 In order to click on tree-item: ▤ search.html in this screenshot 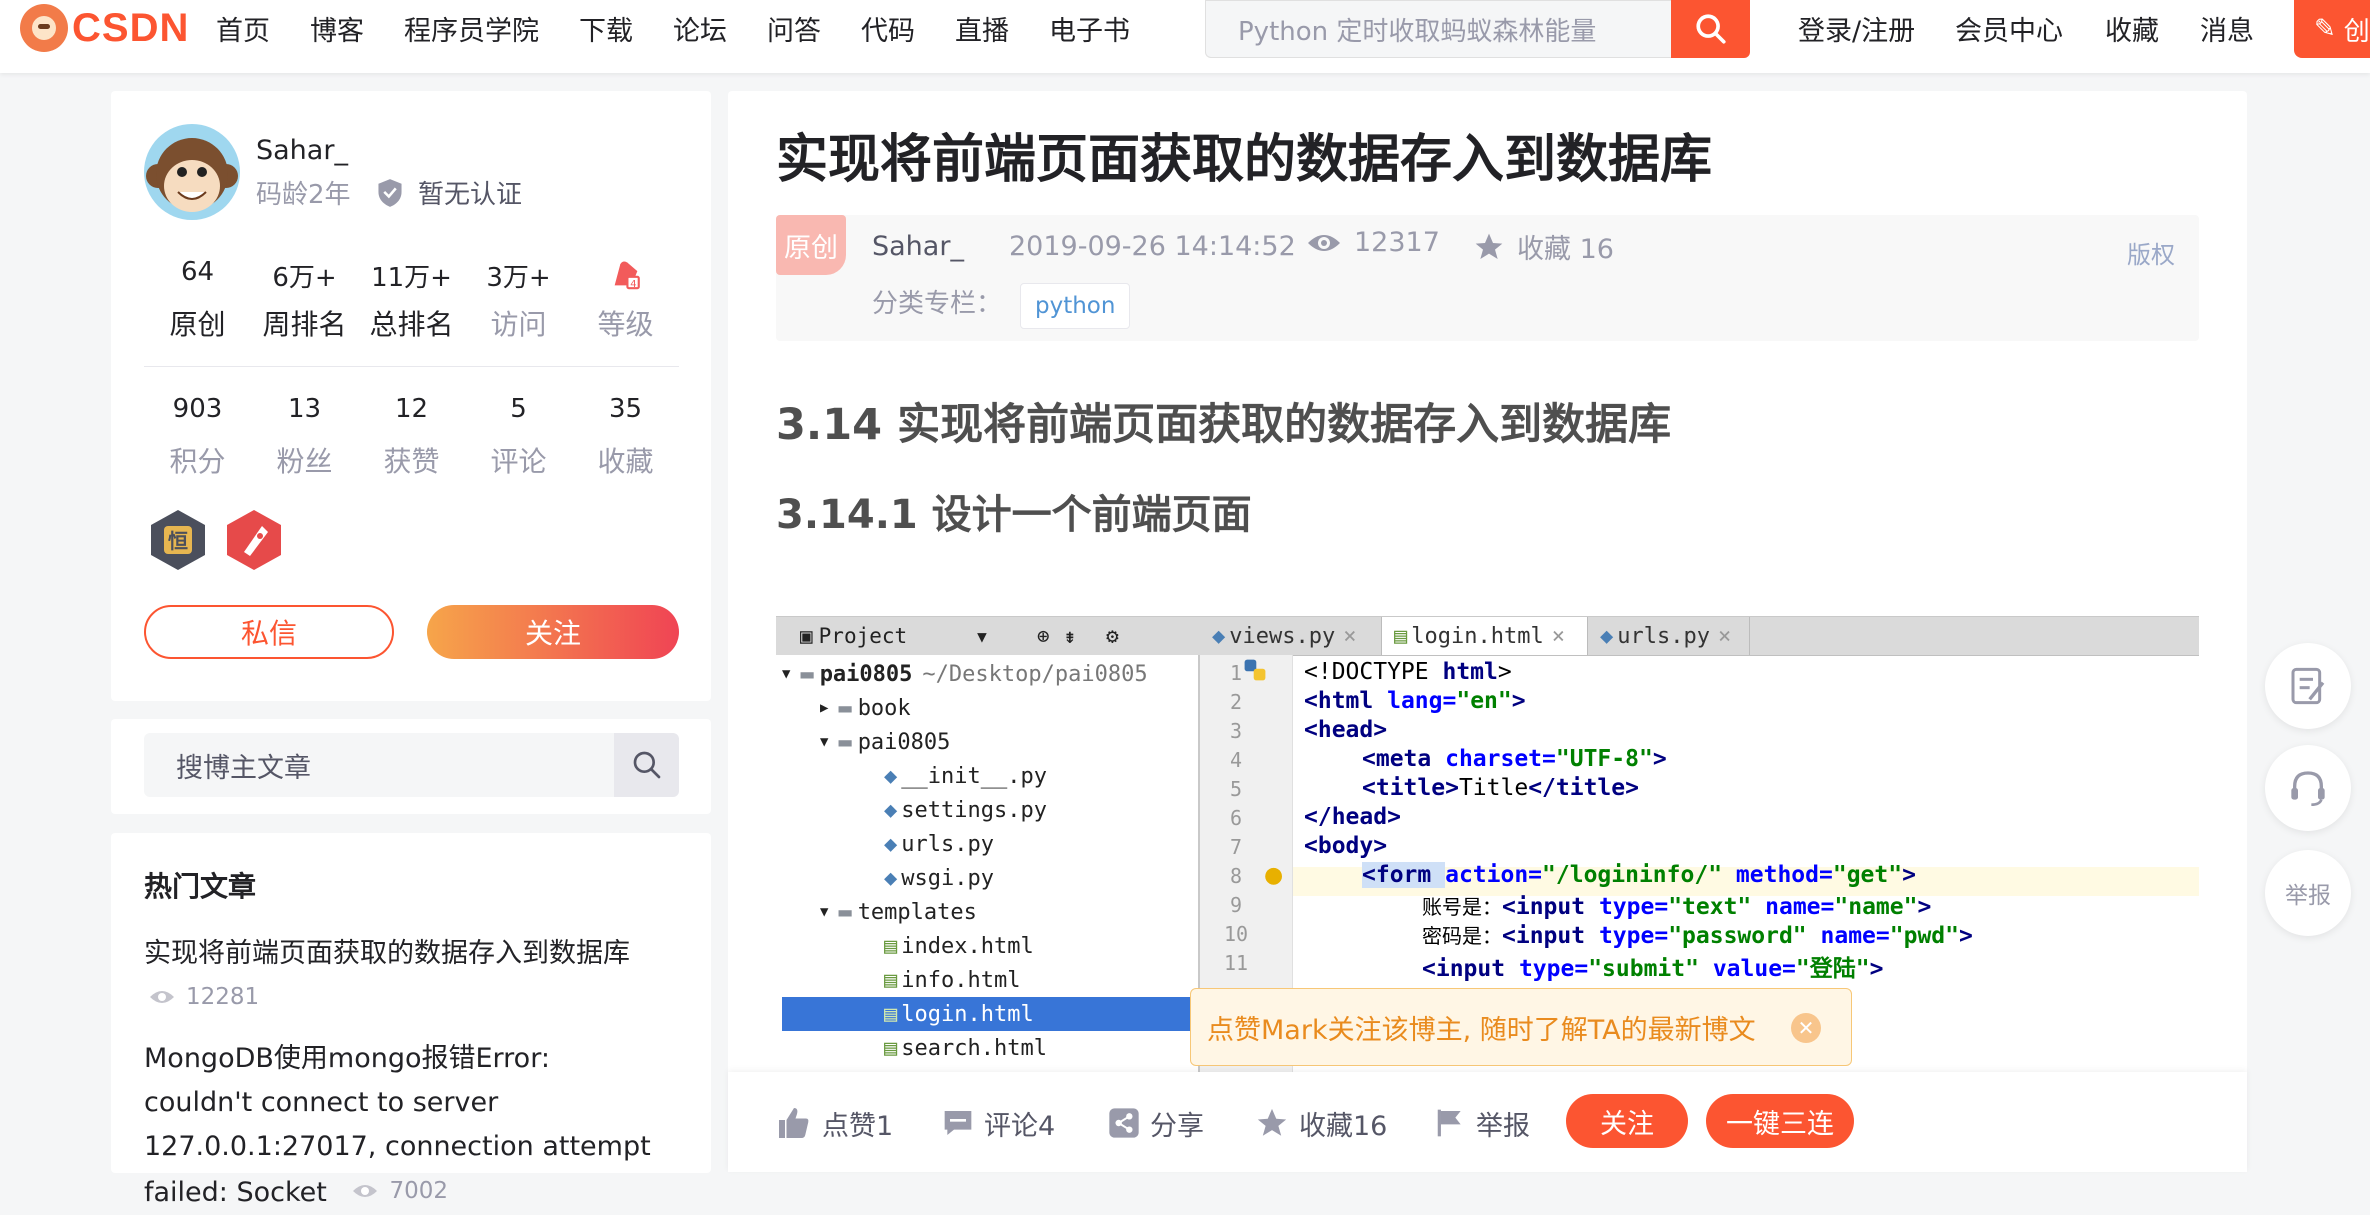, I will do `click(965, 1048)`.